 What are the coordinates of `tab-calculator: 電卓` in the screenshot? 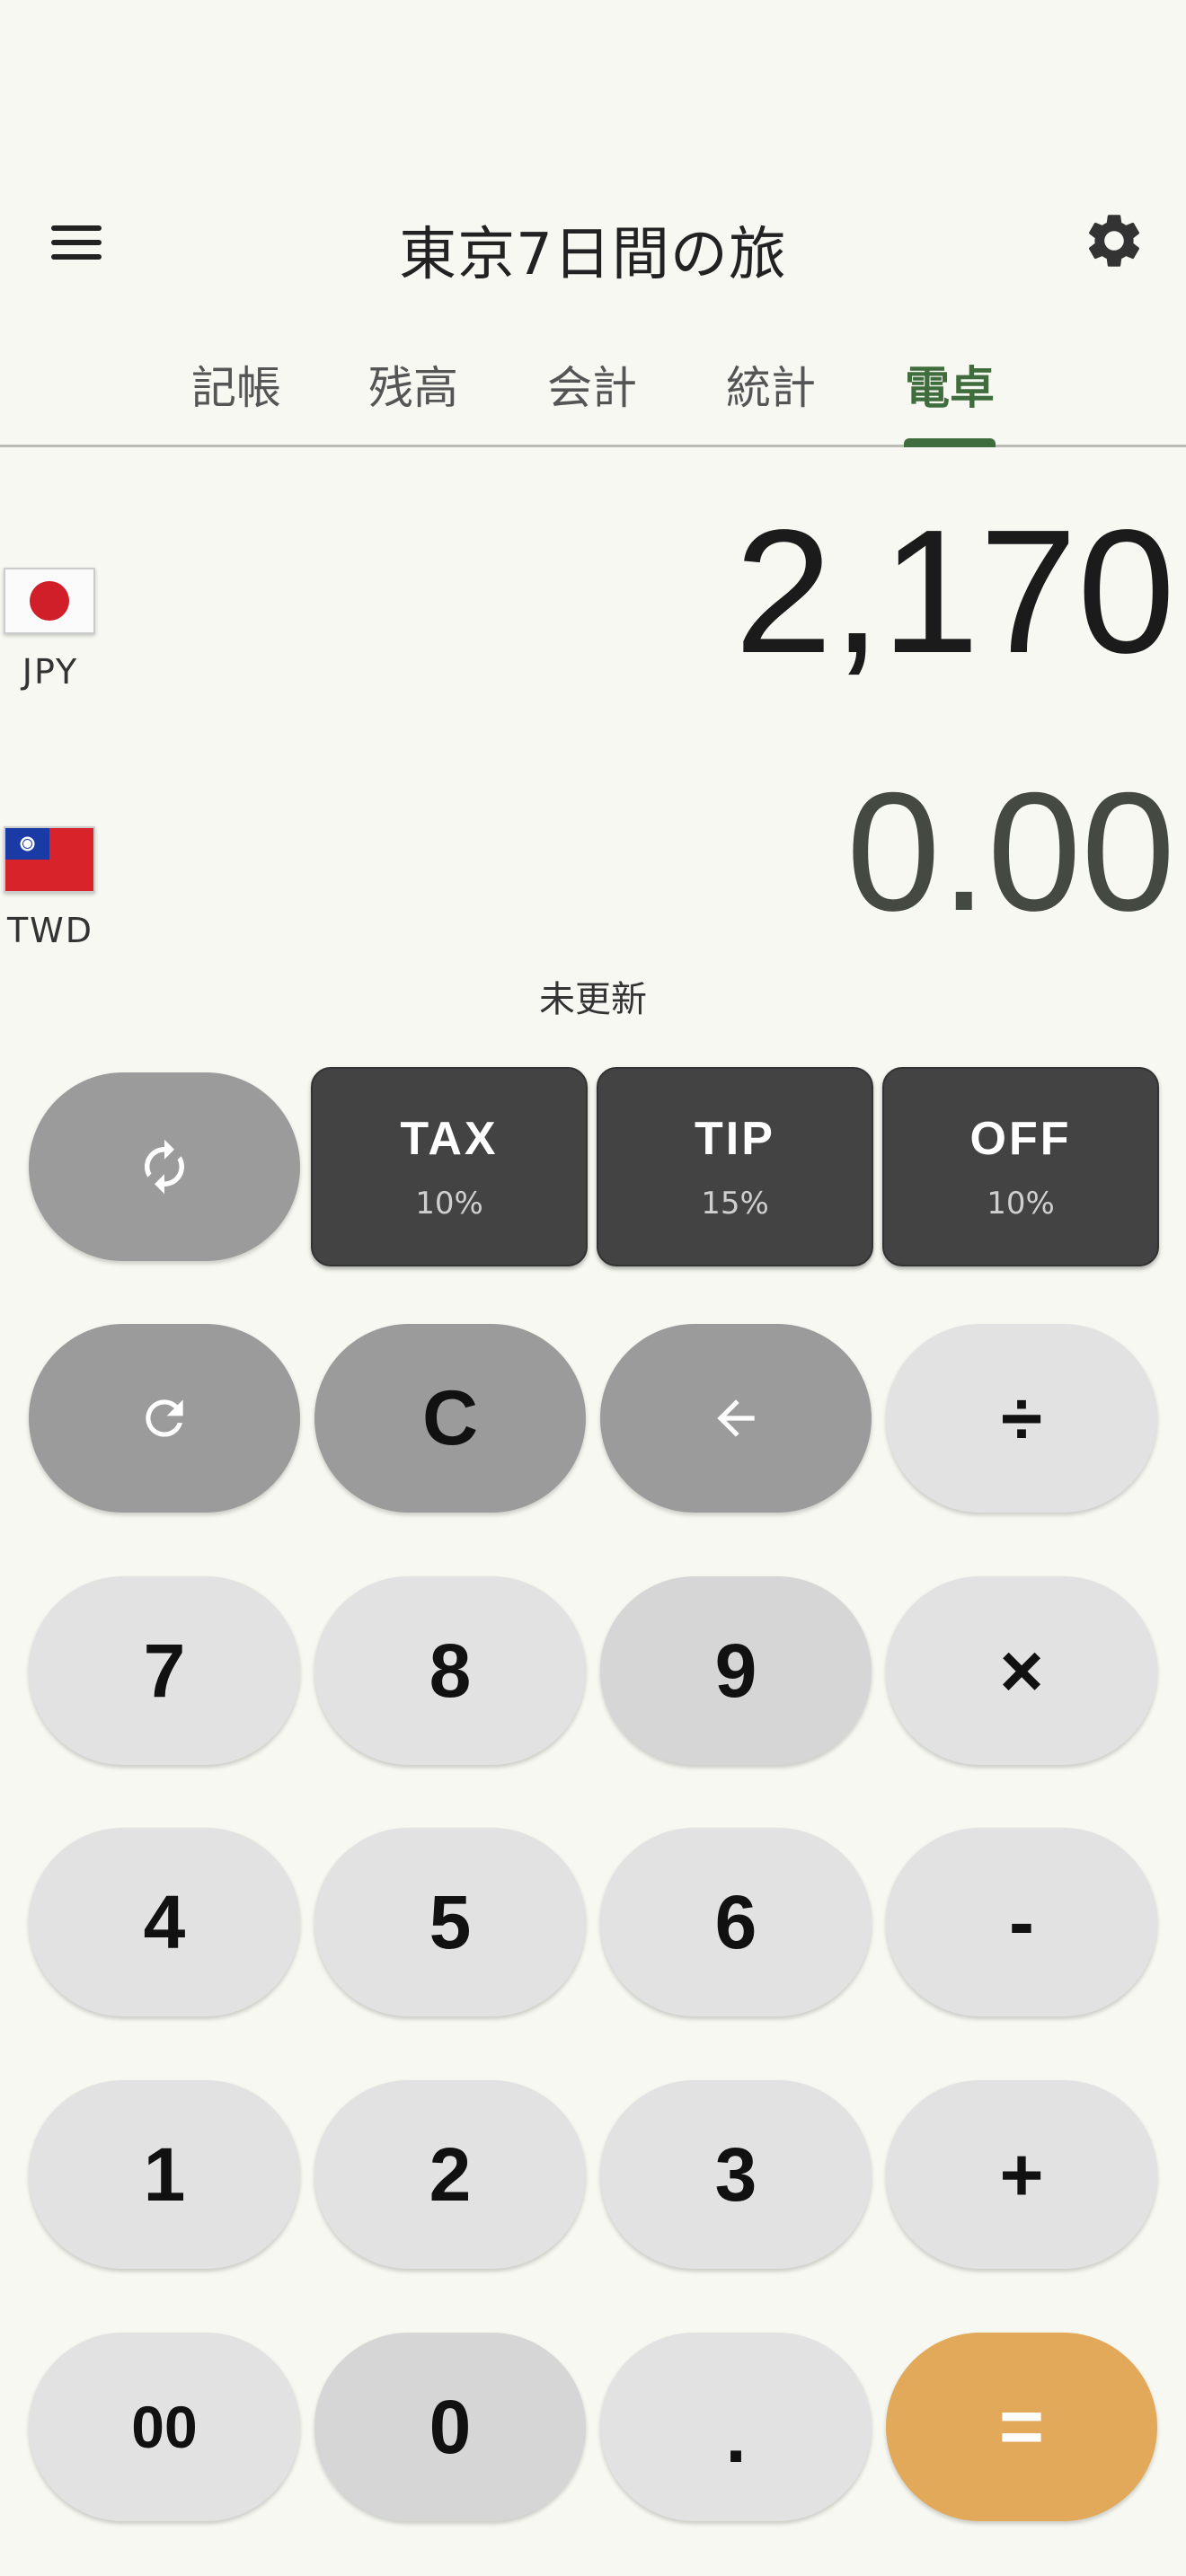 It's located at (950, 384).